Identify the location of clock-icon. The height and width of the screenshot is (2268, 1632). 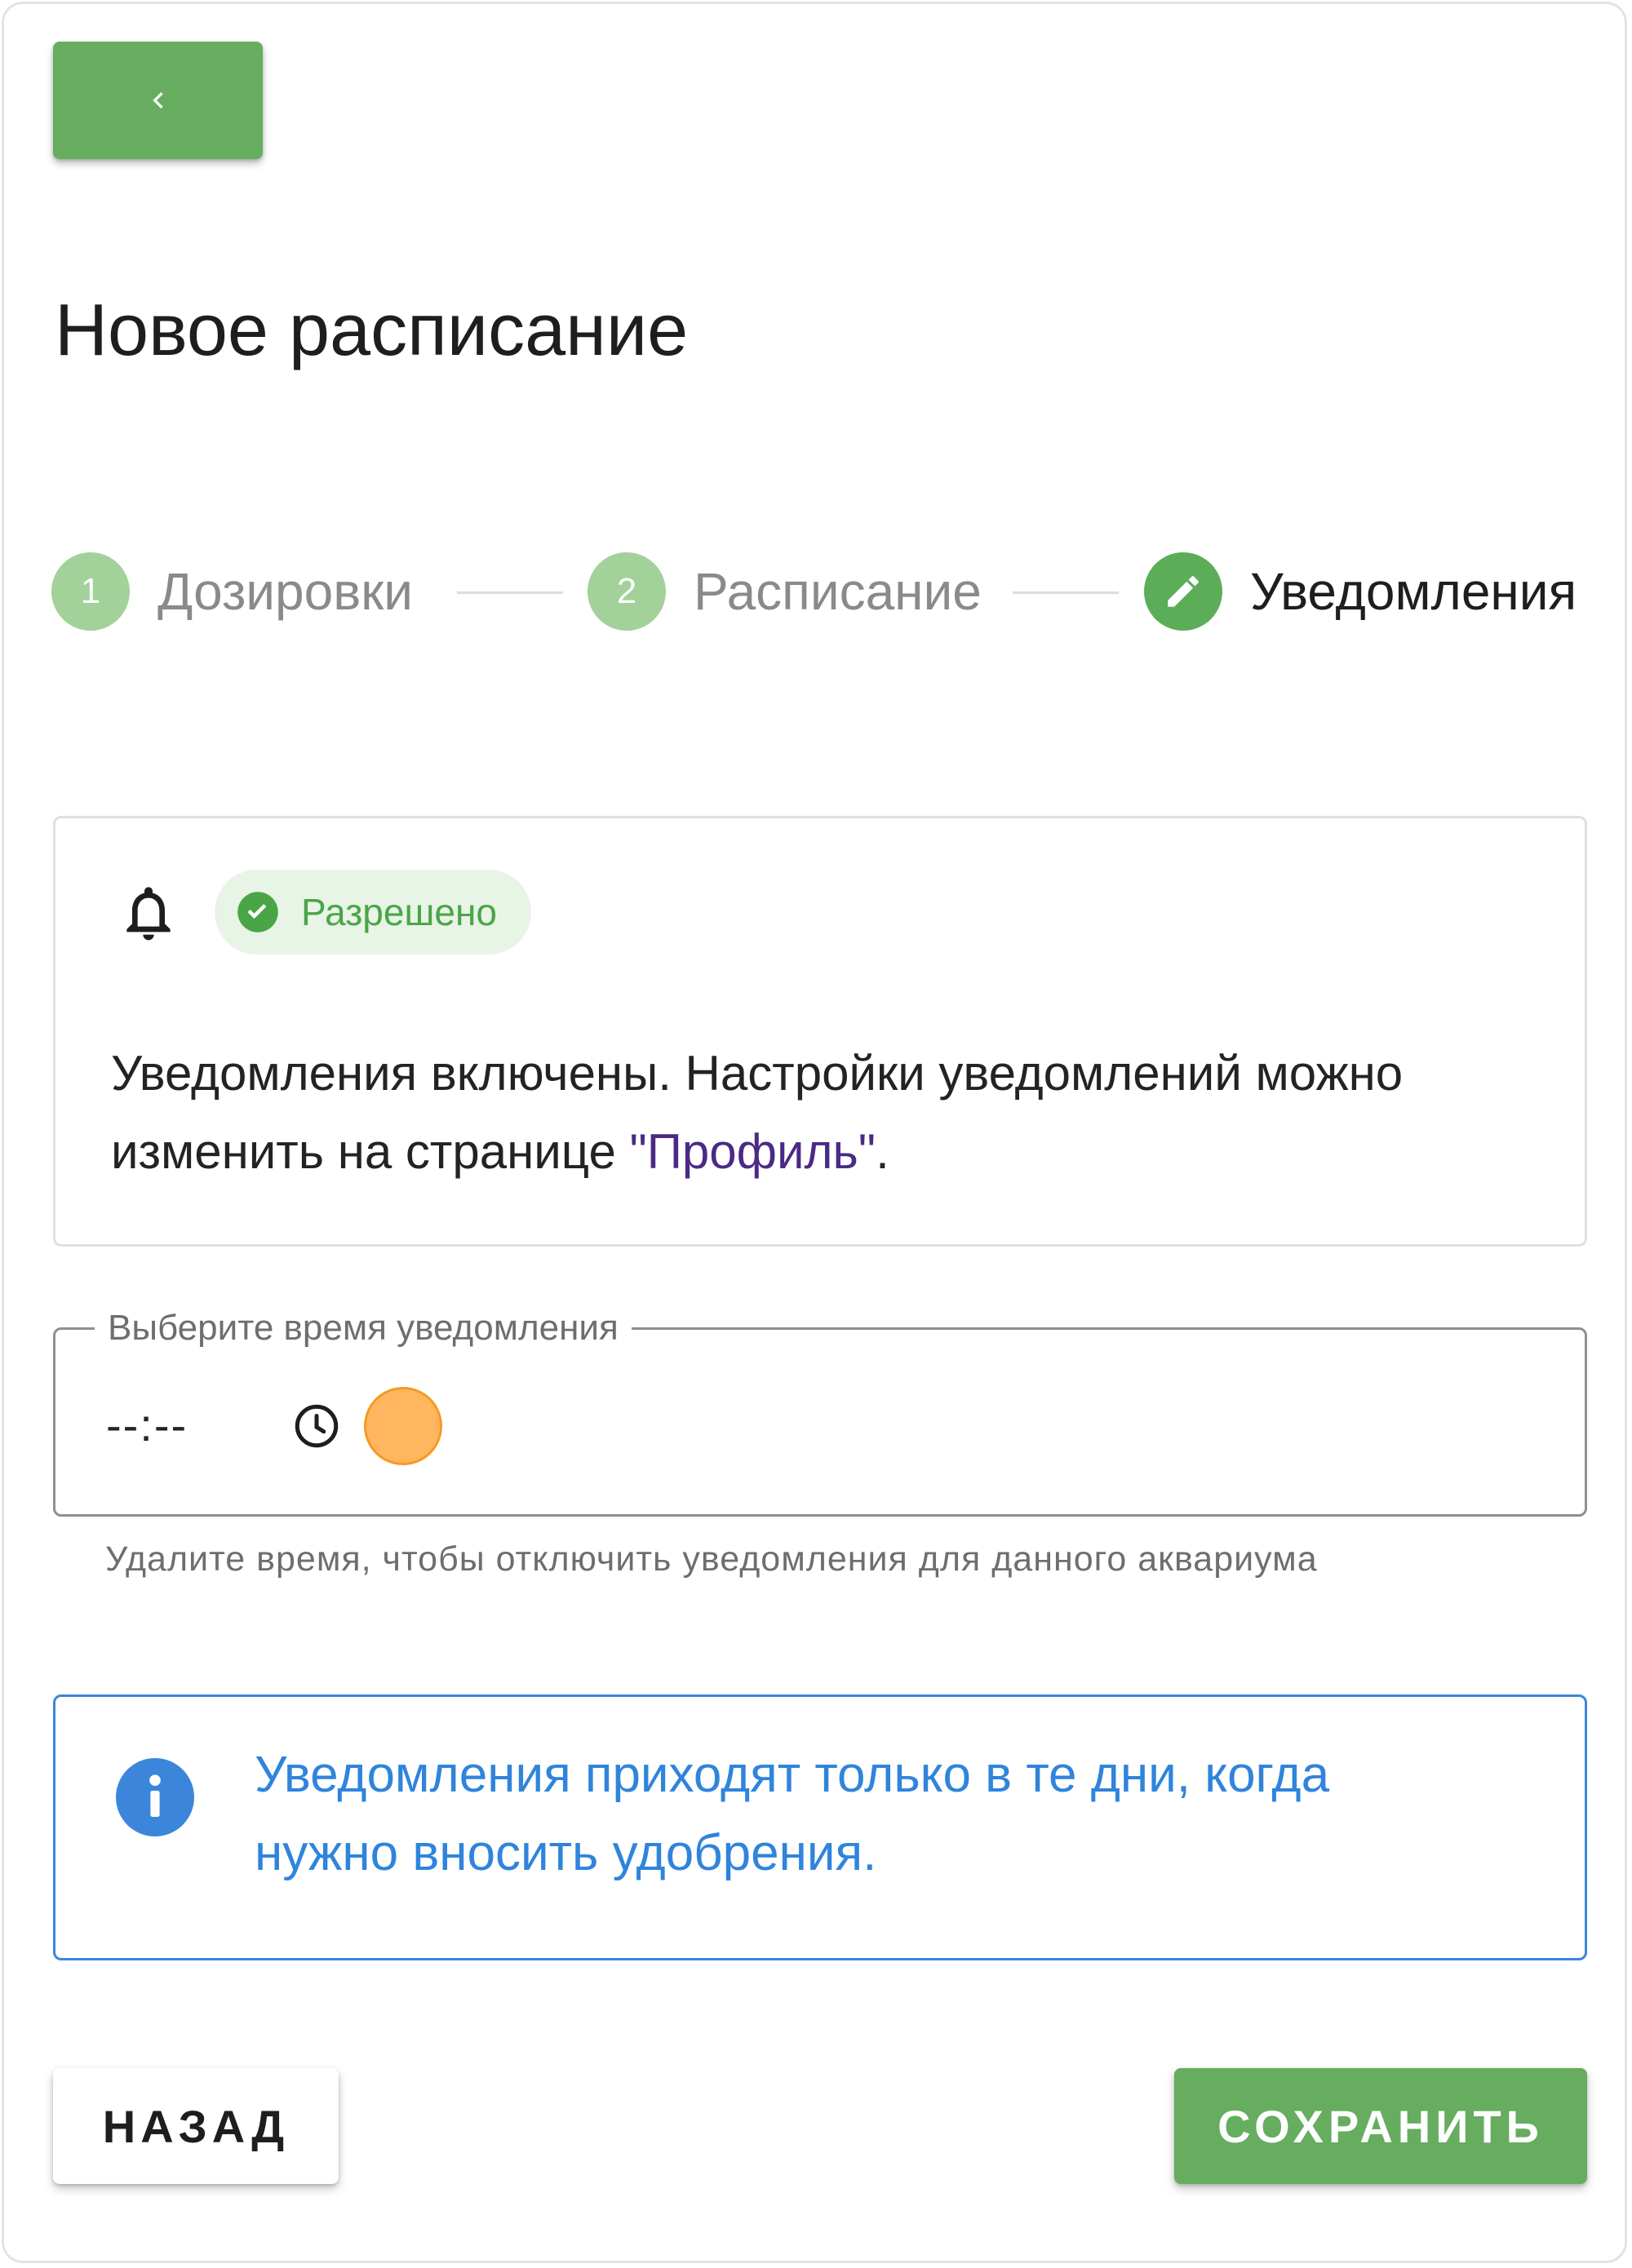
(316, 1426).